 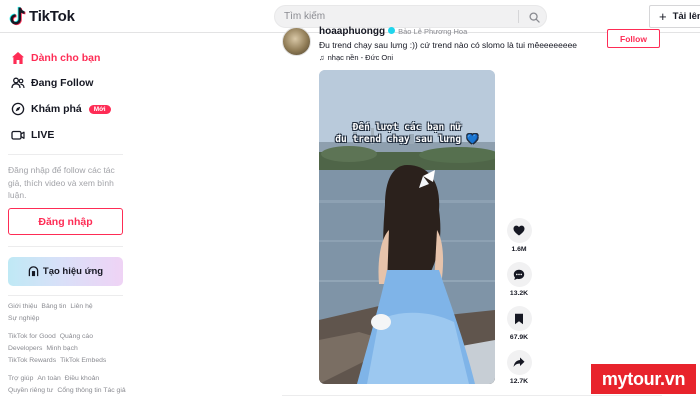 I want to click on comment-count: 13.2K, so click(x=519, y=293).